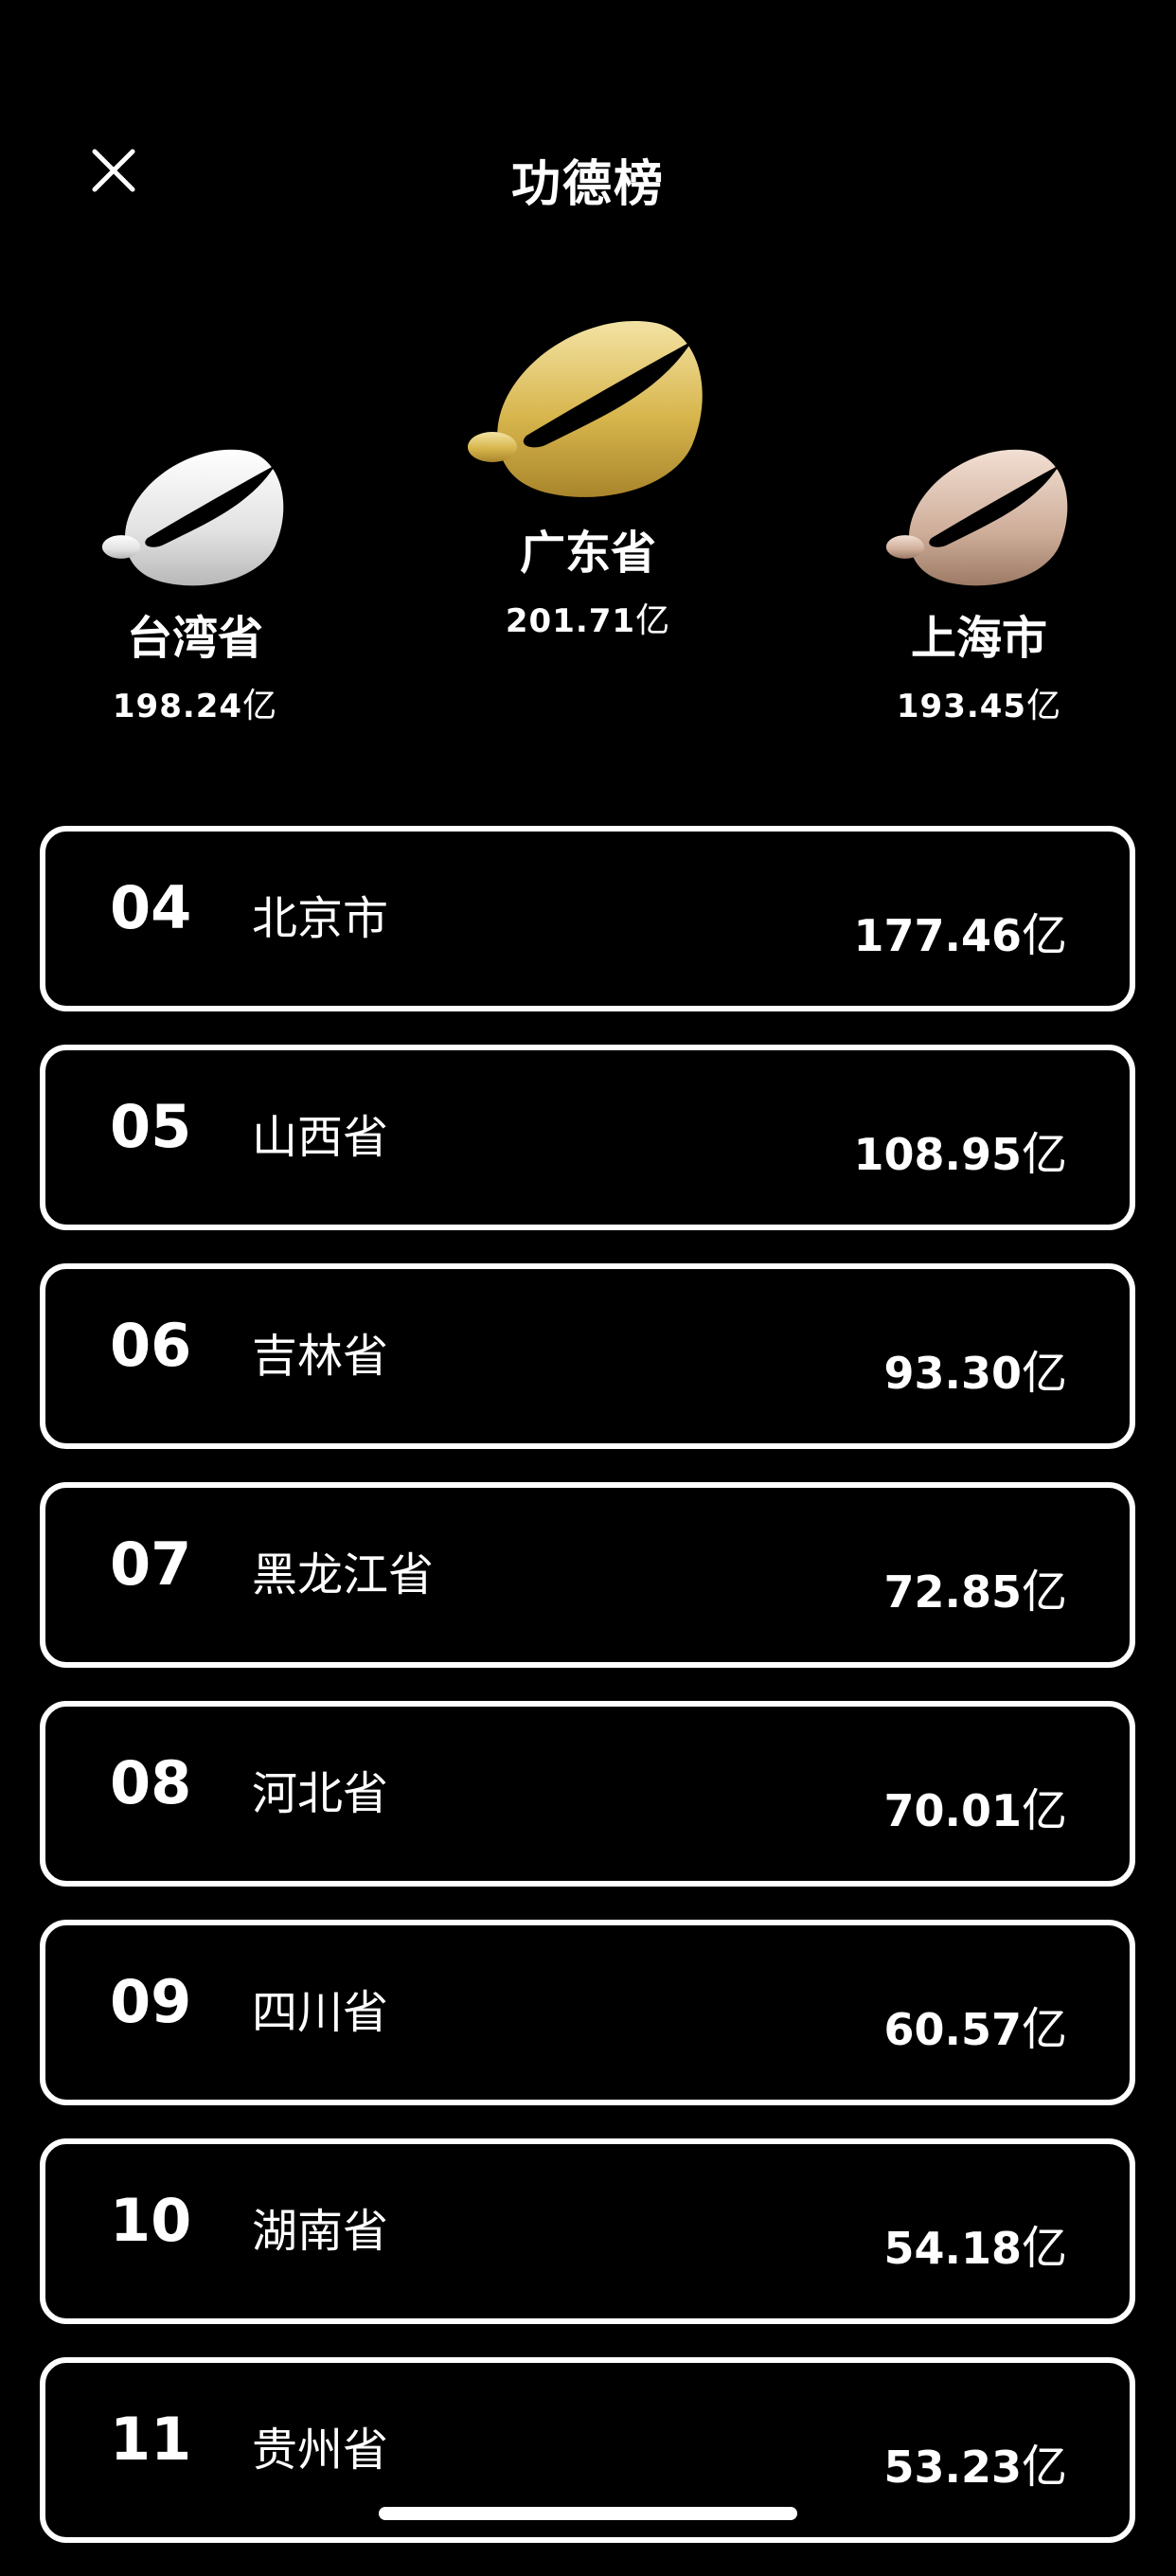 Image resolution: width=1176 pixels, height=2576 pixels. What do you see at coordinates (151, 907) in the screenshot?
I see `rank-number: 04` at bounding box center [151, 907].